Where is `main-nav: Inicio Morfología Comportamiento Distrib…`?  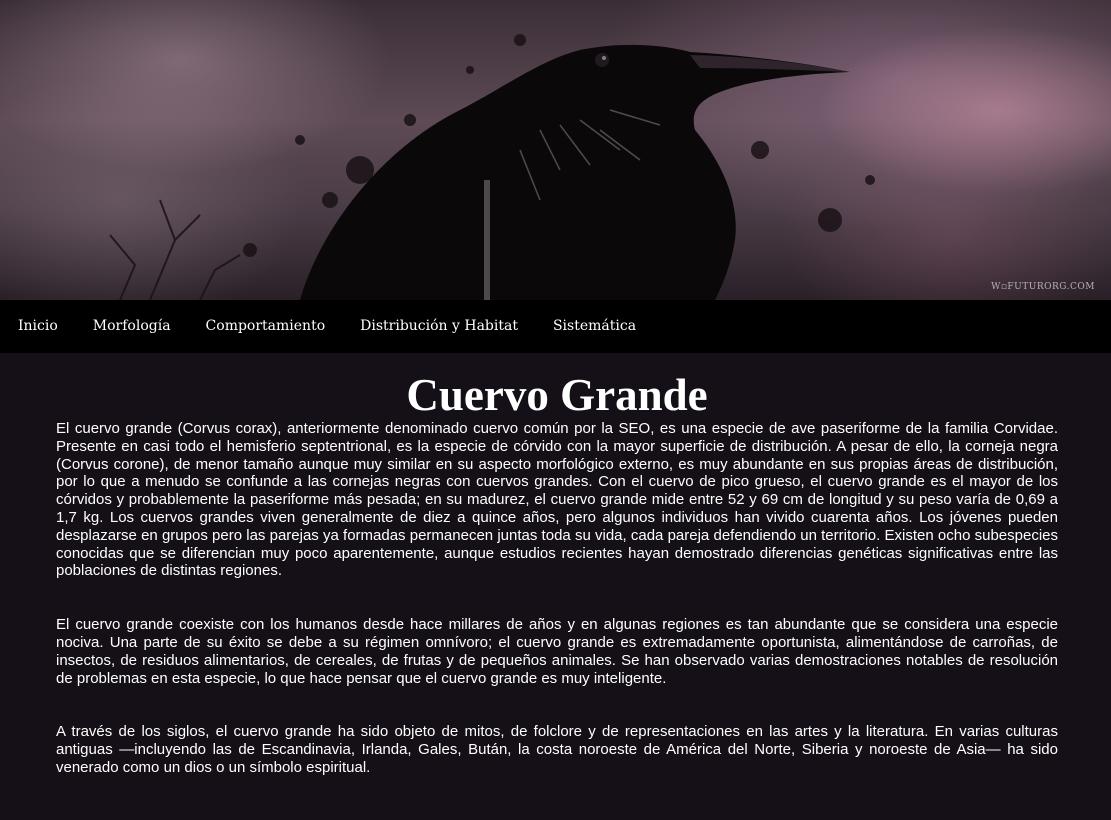
main-nav: Inicio Morfología Comportamiento Distrib… is located at coordinates (555, 326).